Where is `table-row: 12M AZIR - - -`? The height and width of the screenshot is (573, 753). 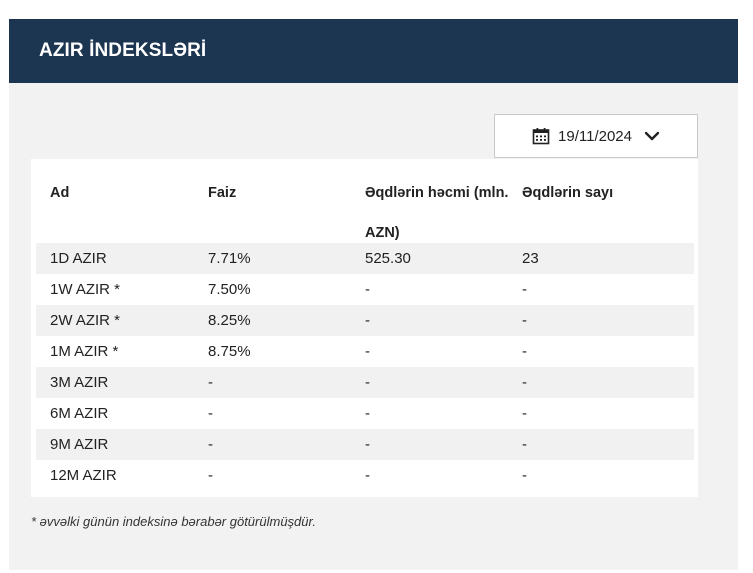 table-row: 12M AZIR - - - is located at coordinates (365, 475).